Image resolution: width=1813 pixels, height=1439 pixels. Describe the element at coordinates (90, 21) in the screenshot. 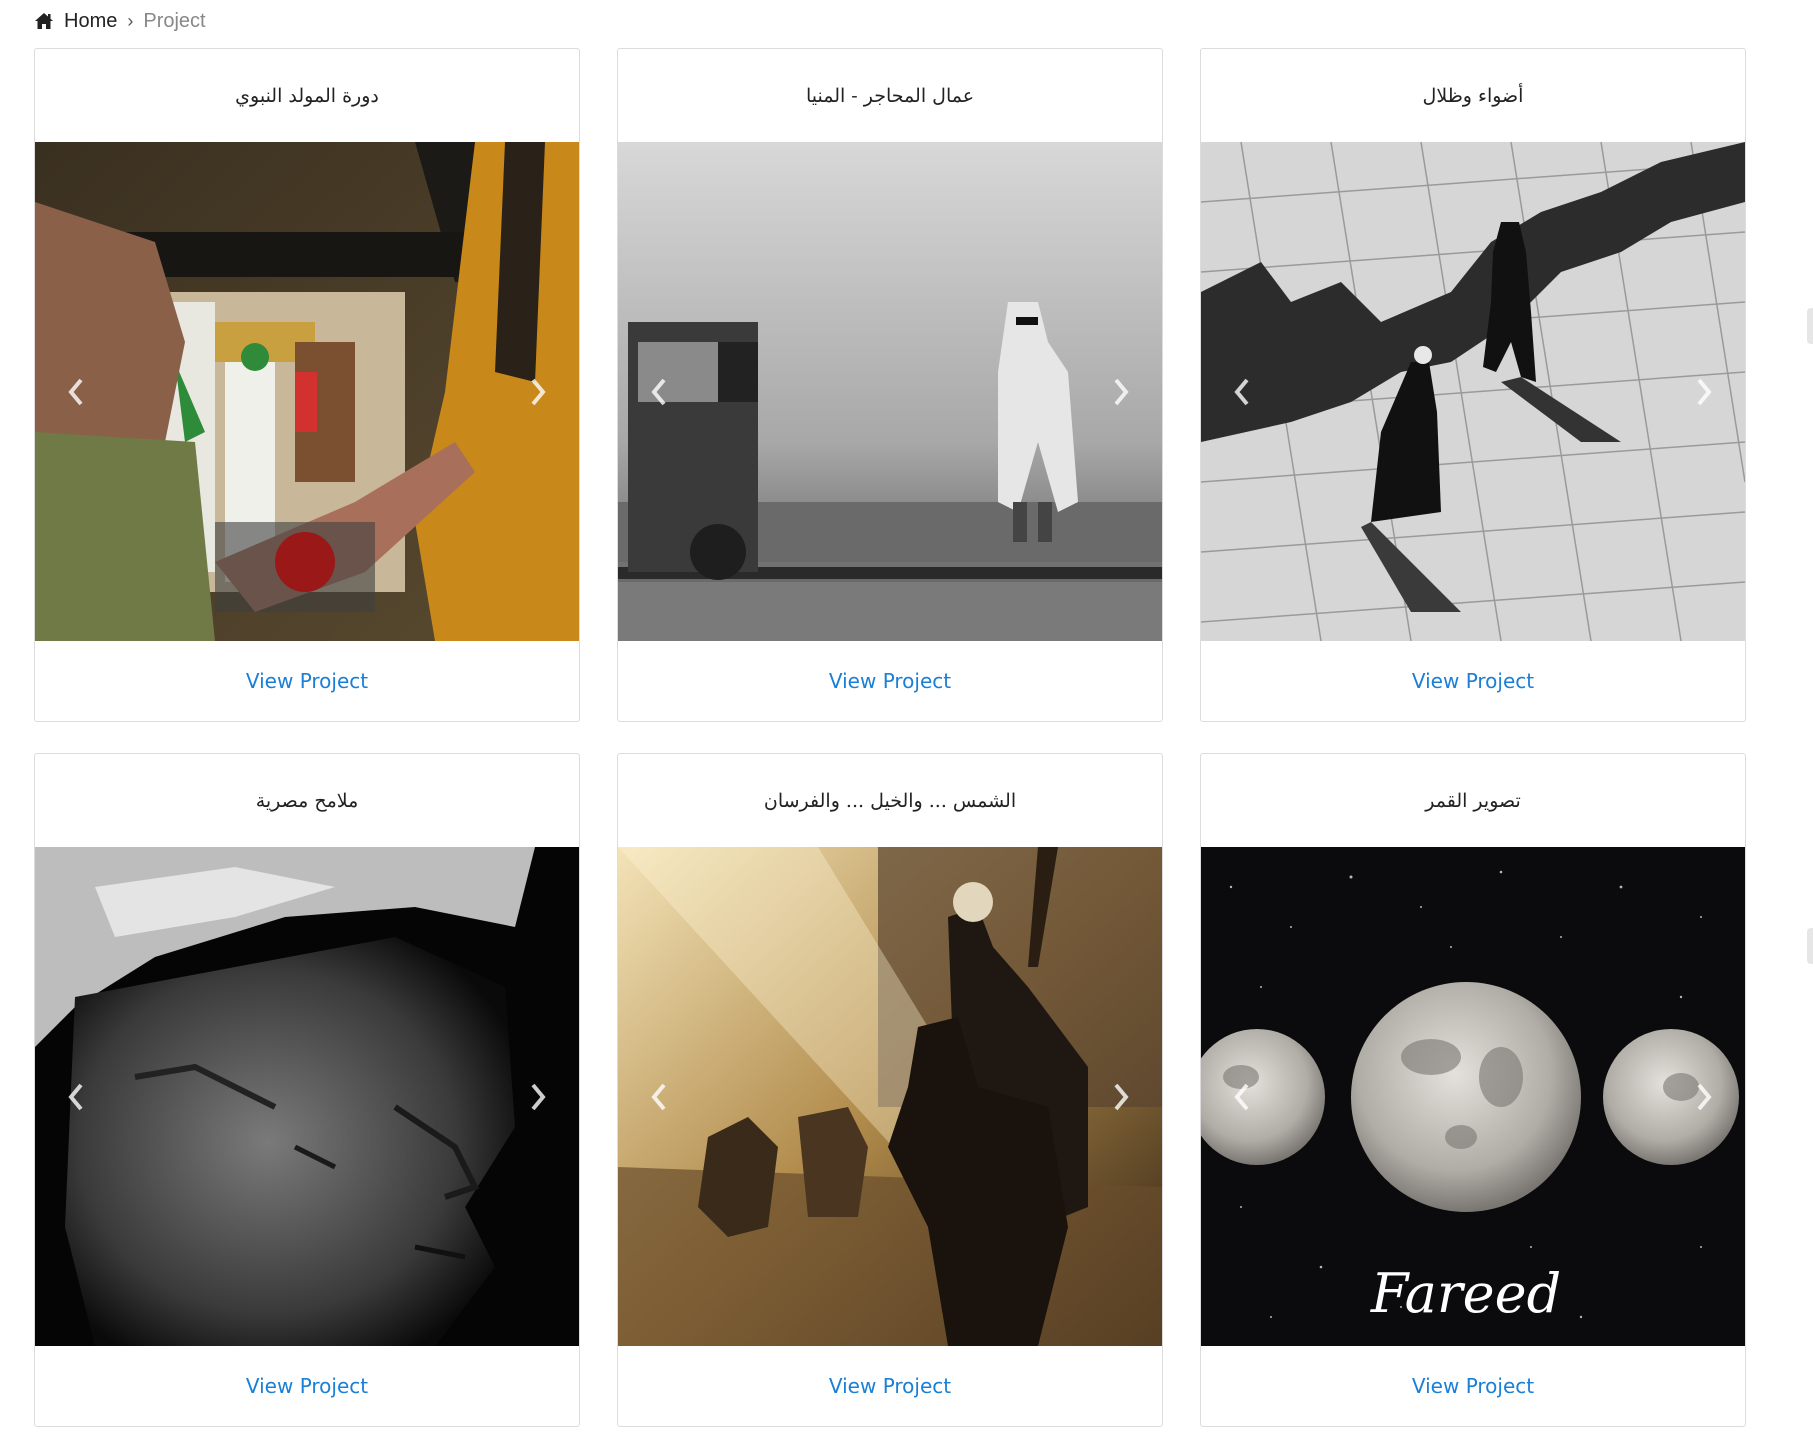

I see `breadcrumb-home-link: Home` at that location.